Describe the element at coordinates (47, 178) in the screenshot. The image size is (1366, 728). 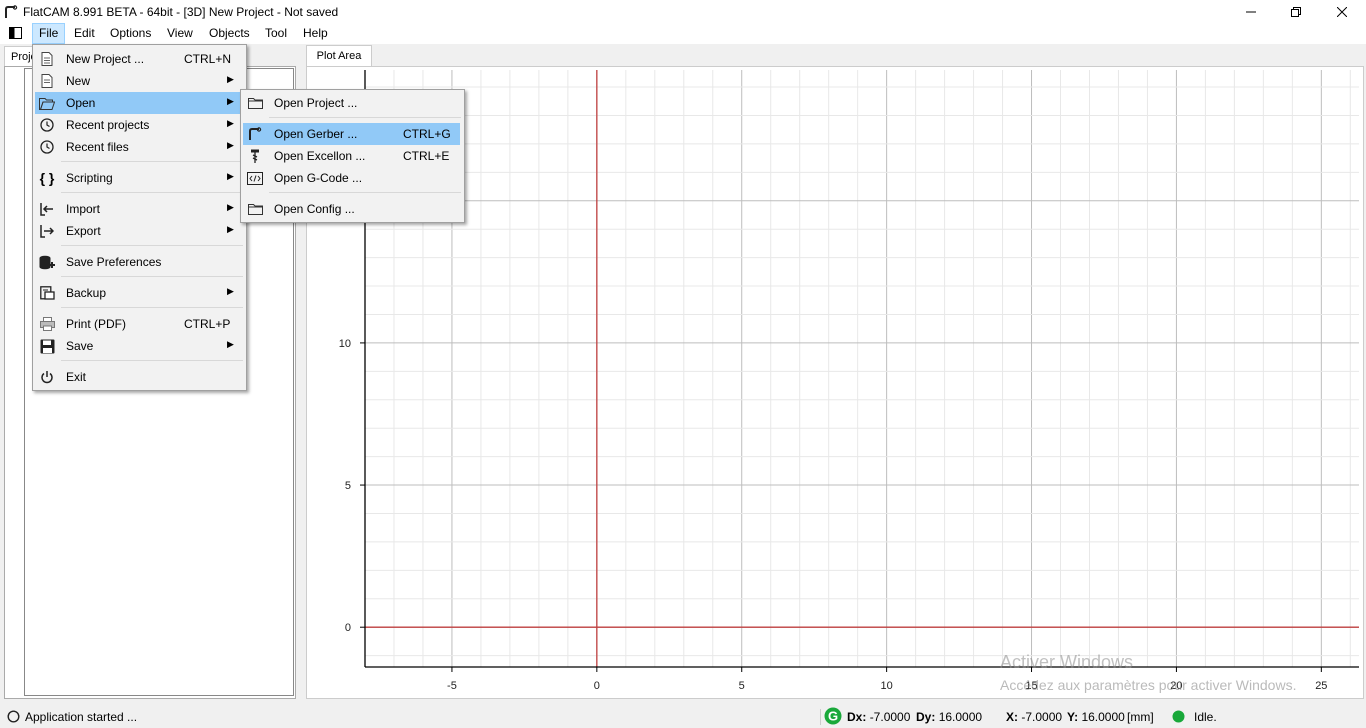
I see `braces-icon: { }` at that location.